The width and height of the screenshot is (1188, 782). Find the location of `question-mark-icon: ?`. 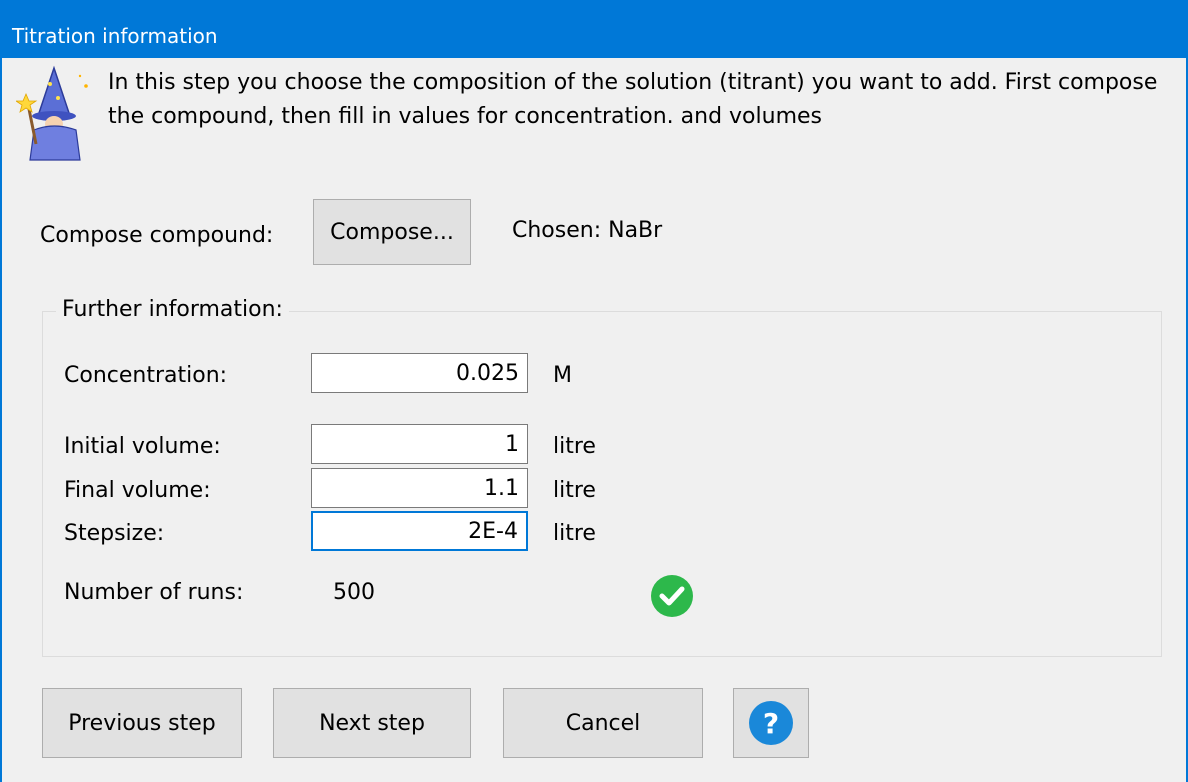

question-mark-icon: ? is located at coordinates (771, 723).